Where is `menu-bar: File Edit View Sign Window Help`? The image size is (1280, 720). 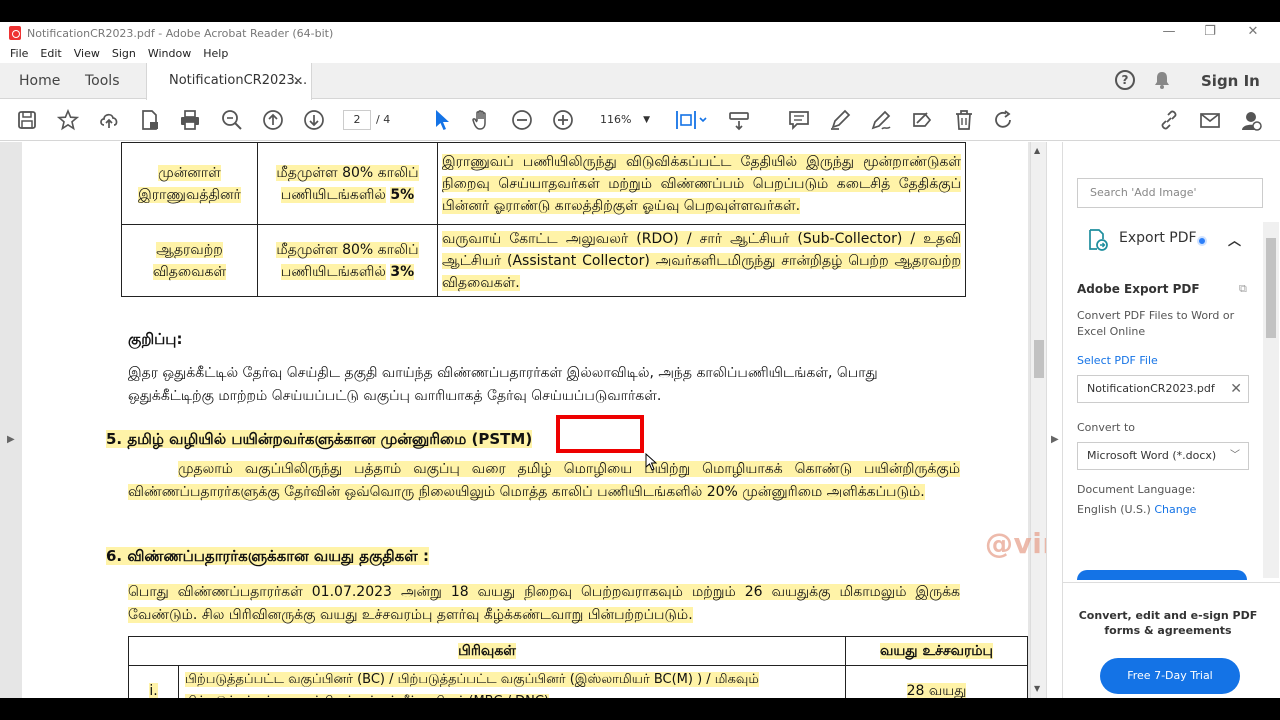 menu-bar: File Edit View Sign Window Help is located at coordinates (117, 53).